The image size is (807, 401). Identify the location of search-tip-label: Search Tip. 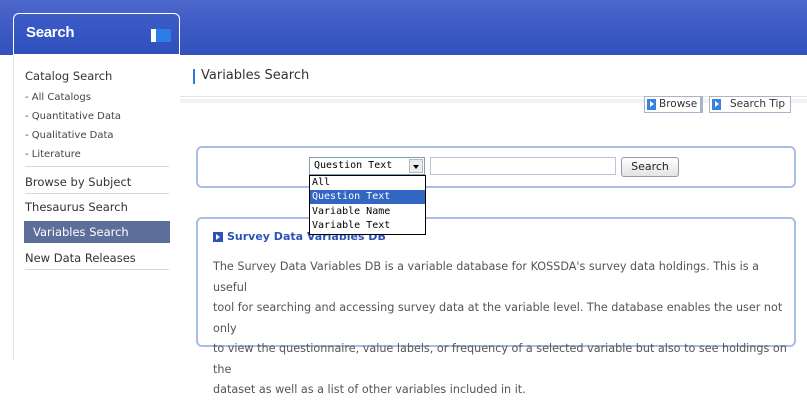
(758, 104).